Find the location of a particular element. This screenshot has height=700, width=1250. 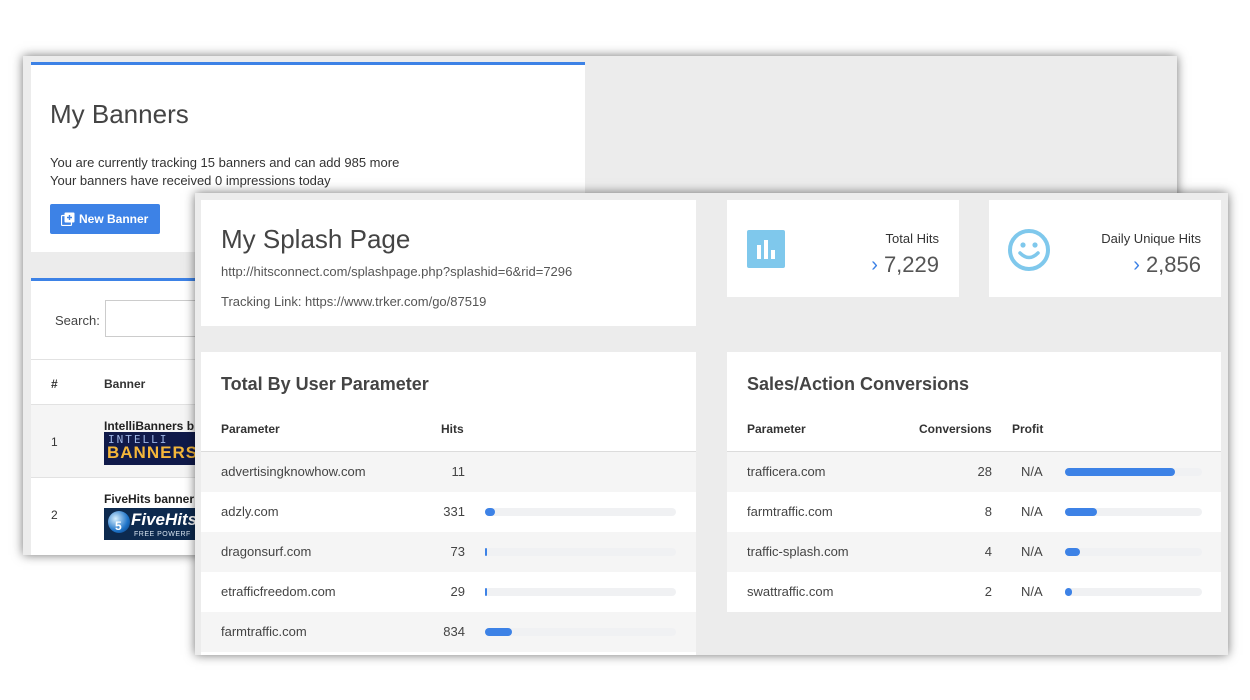

new-banner-label: New Banner is located at coordinates (114, 219).